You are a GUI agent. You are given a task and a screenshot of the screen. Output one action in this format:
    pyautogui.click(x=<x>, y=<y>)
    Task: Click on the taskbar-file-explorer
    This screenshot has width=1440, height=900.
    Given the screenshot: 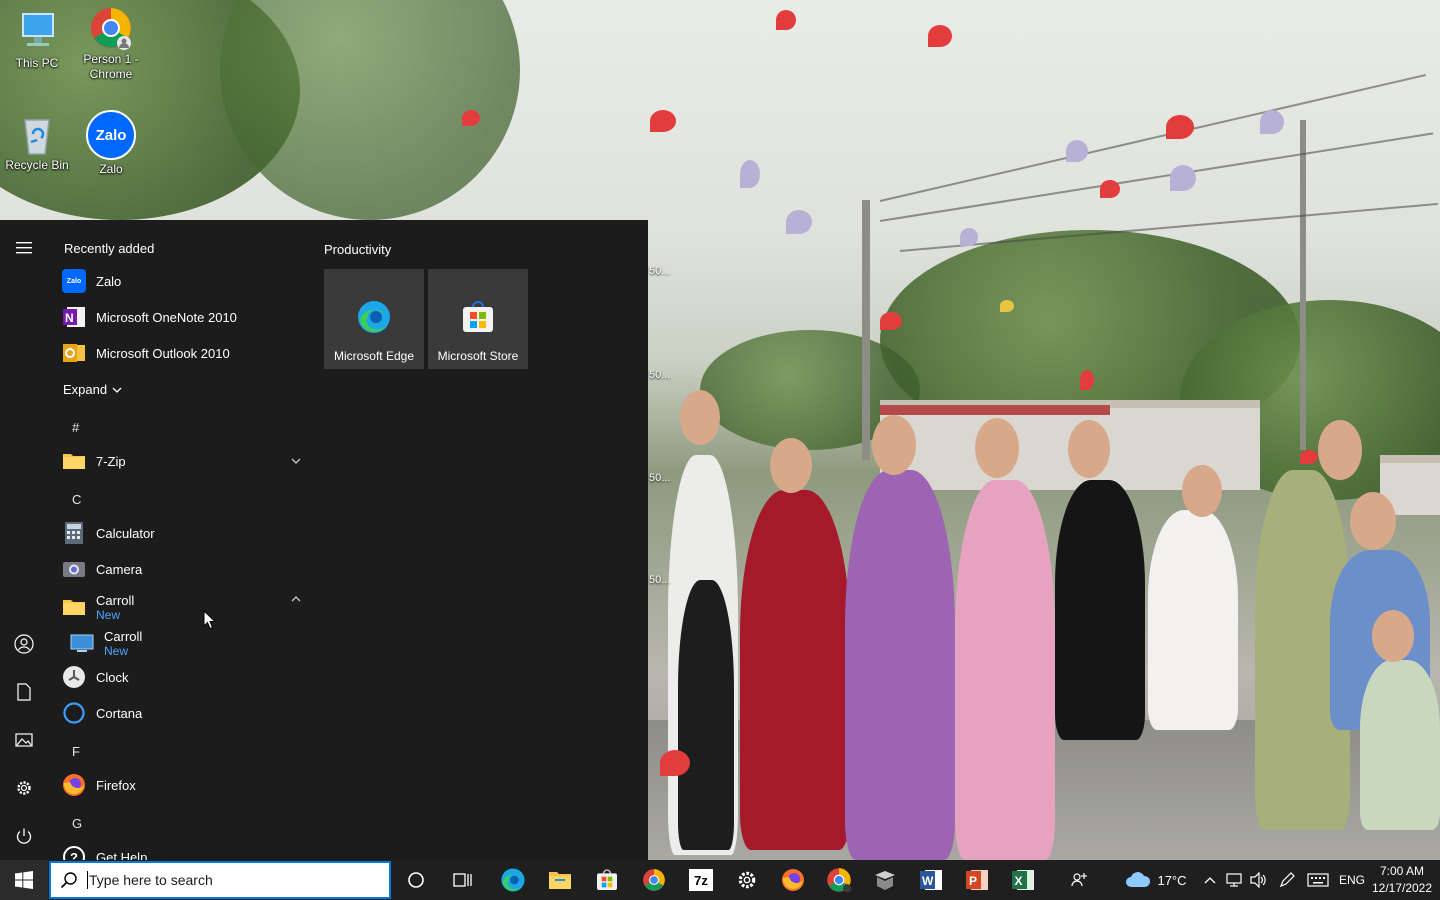 What is the action you would take?
    pyautogui.click(x=560, y=880)
    